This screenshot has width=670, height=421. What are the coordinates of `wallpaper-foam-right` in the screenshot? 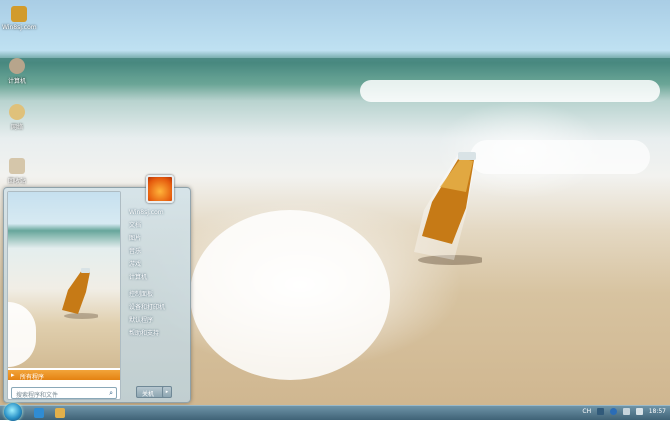 It's located at (560, 157).